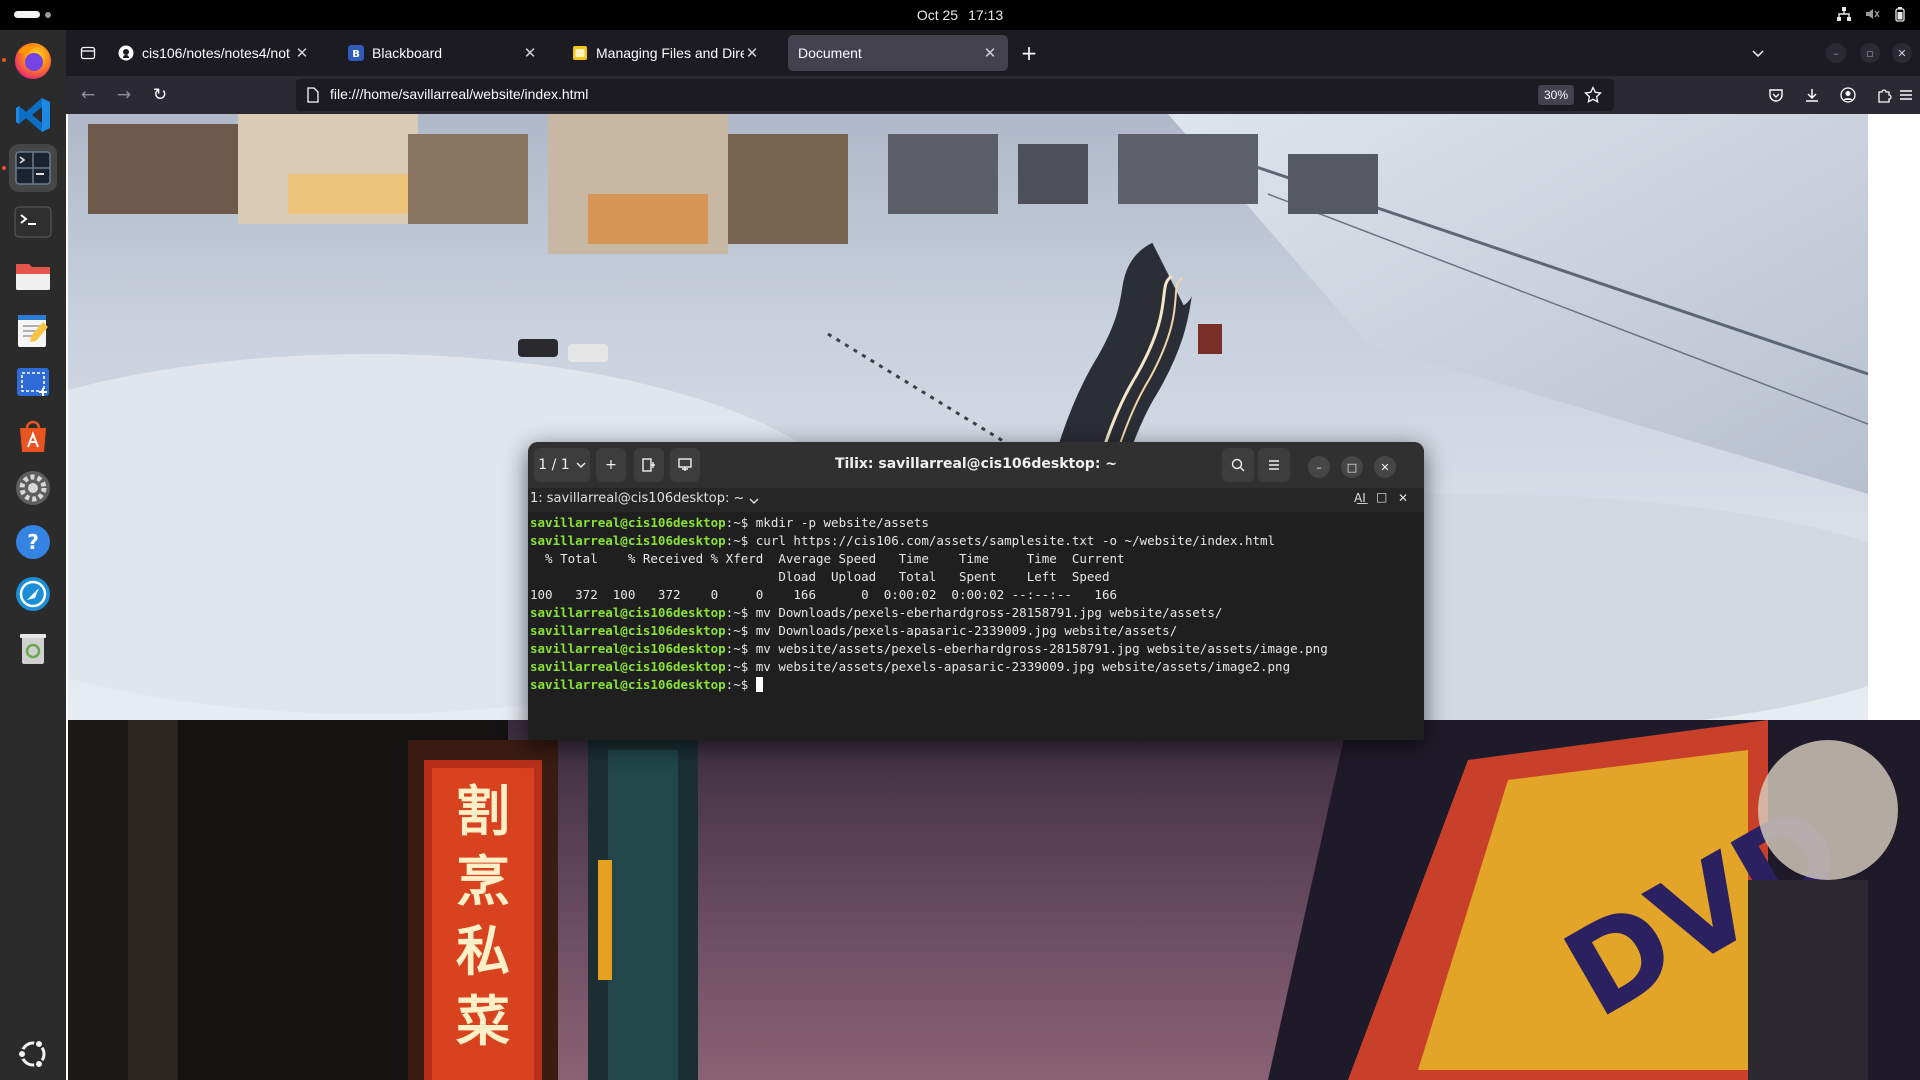 The height and width of the screenshot is (1080, 1920). What do you see at coordinates (898, 53) in the screenshot?
I see `tab-document: Document ✕` at bounding box center [898, 53].